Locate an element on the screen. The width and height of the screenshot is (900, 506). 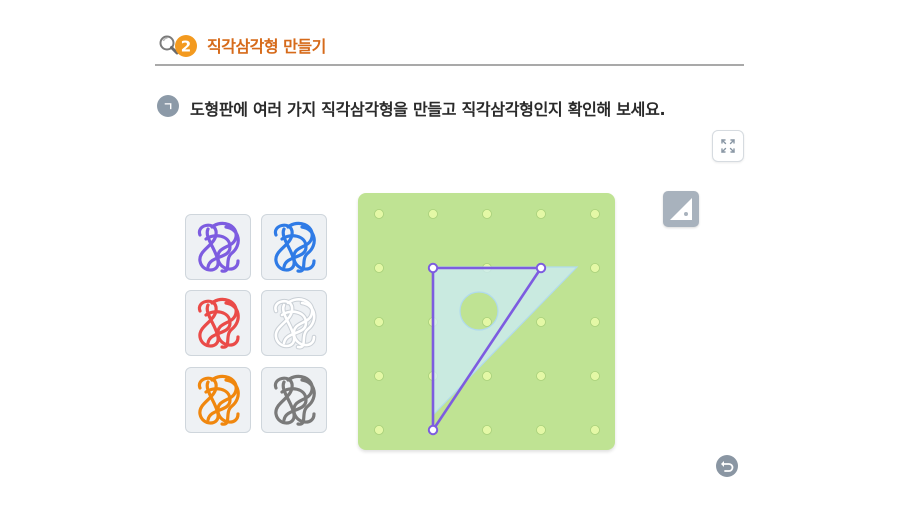
expand-button is located at coordinates (728, 146).